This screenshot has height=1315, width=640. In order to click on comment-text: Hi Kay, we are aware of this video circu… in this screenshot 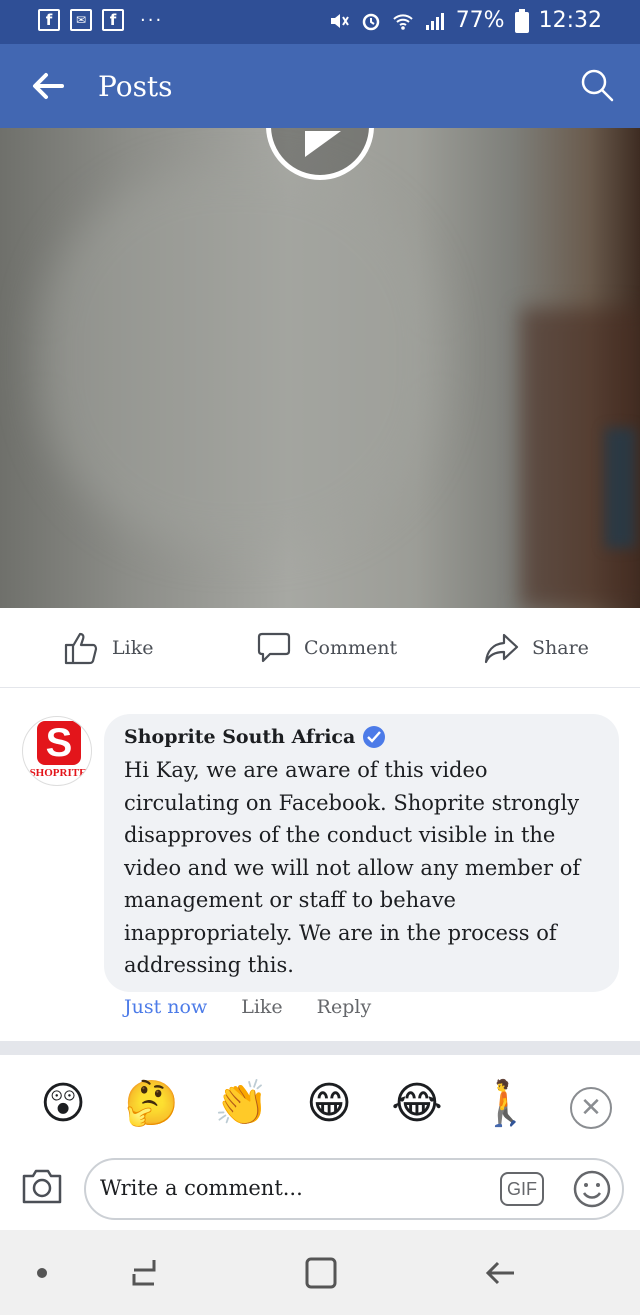, I will do `click(352, 867)`.